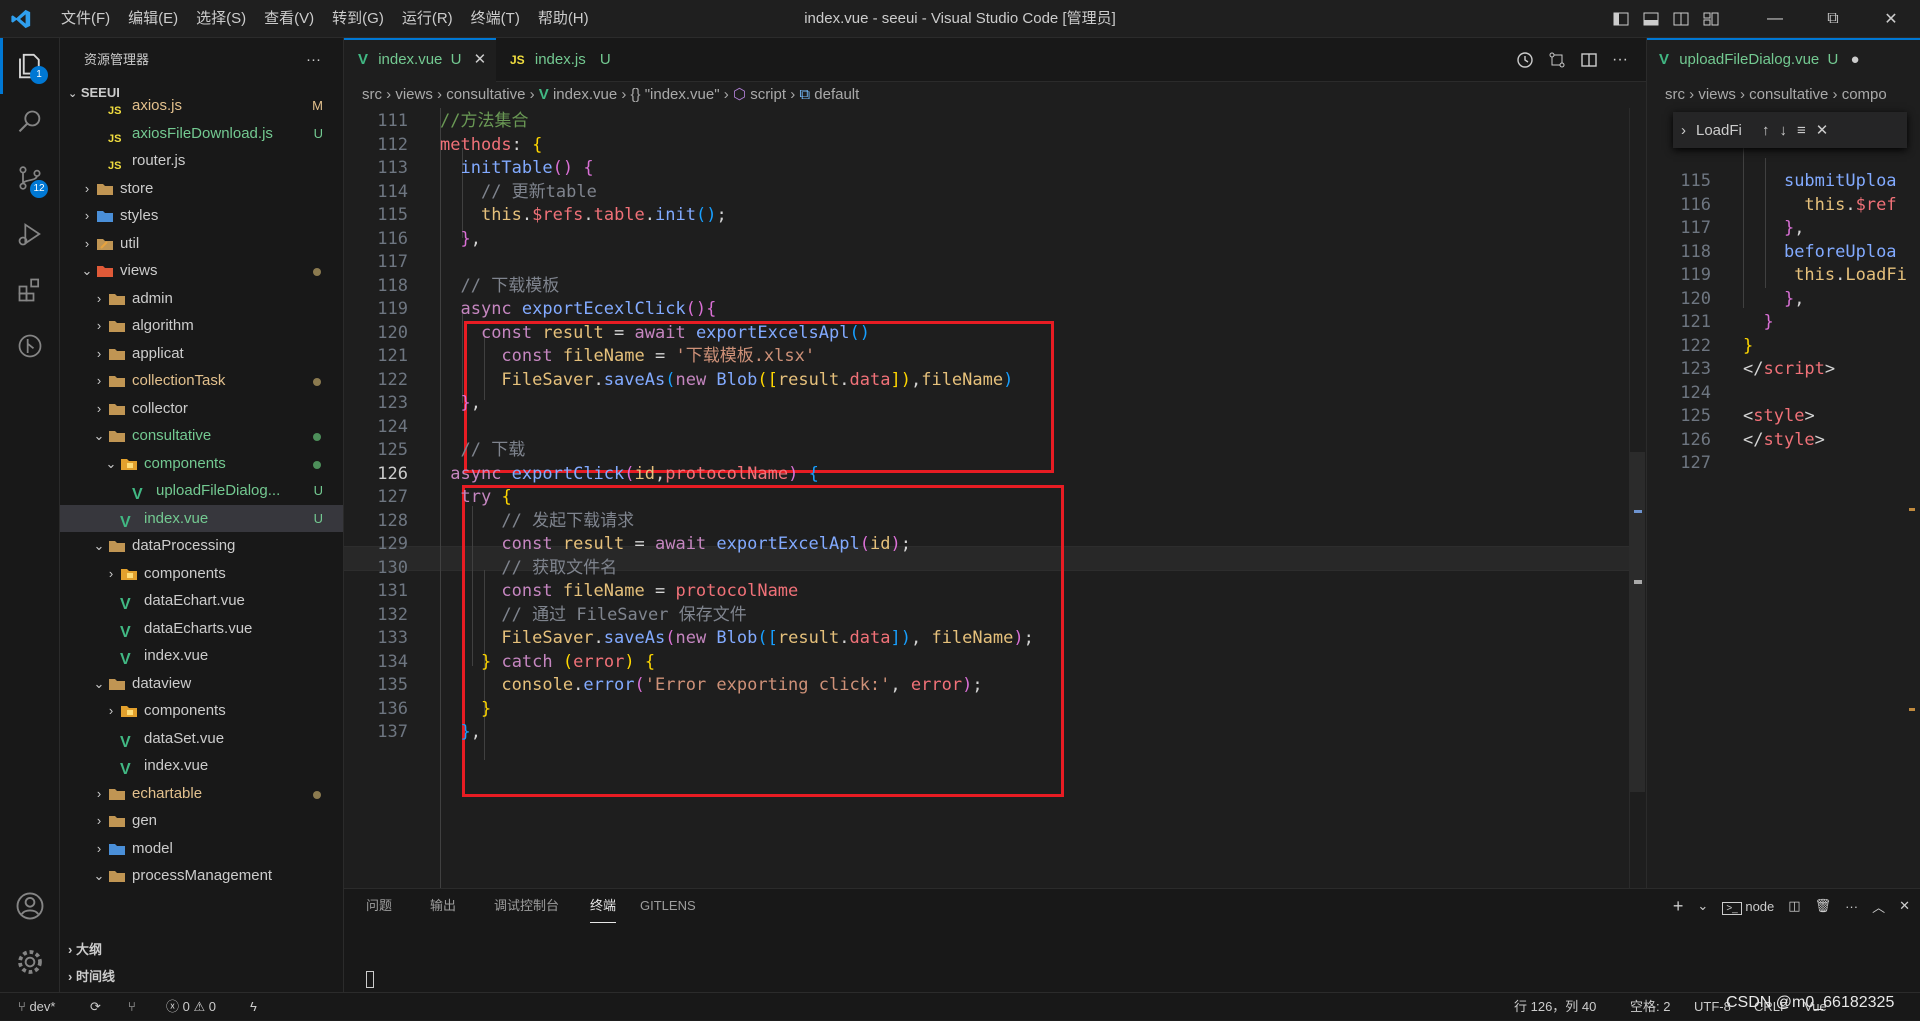 The image size is (1920, 1021). What do you see at coordinates (201, 794) in the screenshot?
I see `tree-item: › echartable` at bounding box center [201, 794].